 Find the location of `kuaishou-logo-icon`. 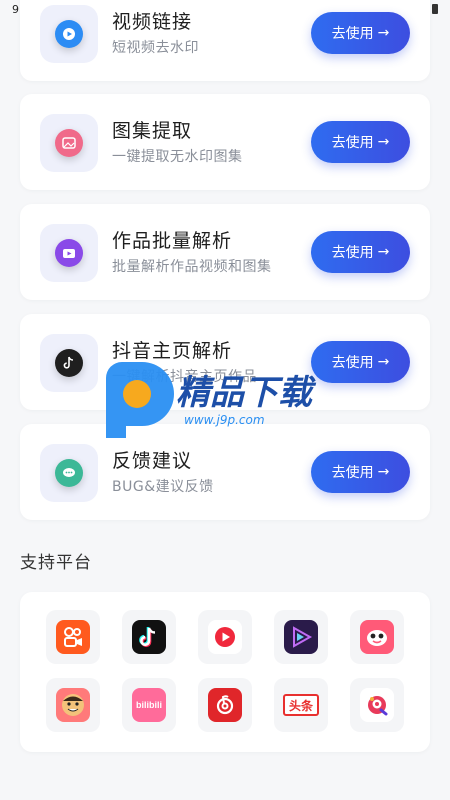

kuaishou-logo-icon is located at coordinates (73, 637).